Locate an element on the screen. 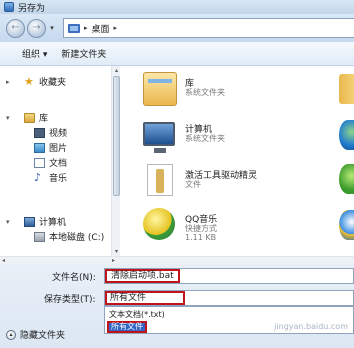 The image size is (354, 348). sidebar-item-label: 本地磁盘 (C:) is located at coordinates (77, 238).